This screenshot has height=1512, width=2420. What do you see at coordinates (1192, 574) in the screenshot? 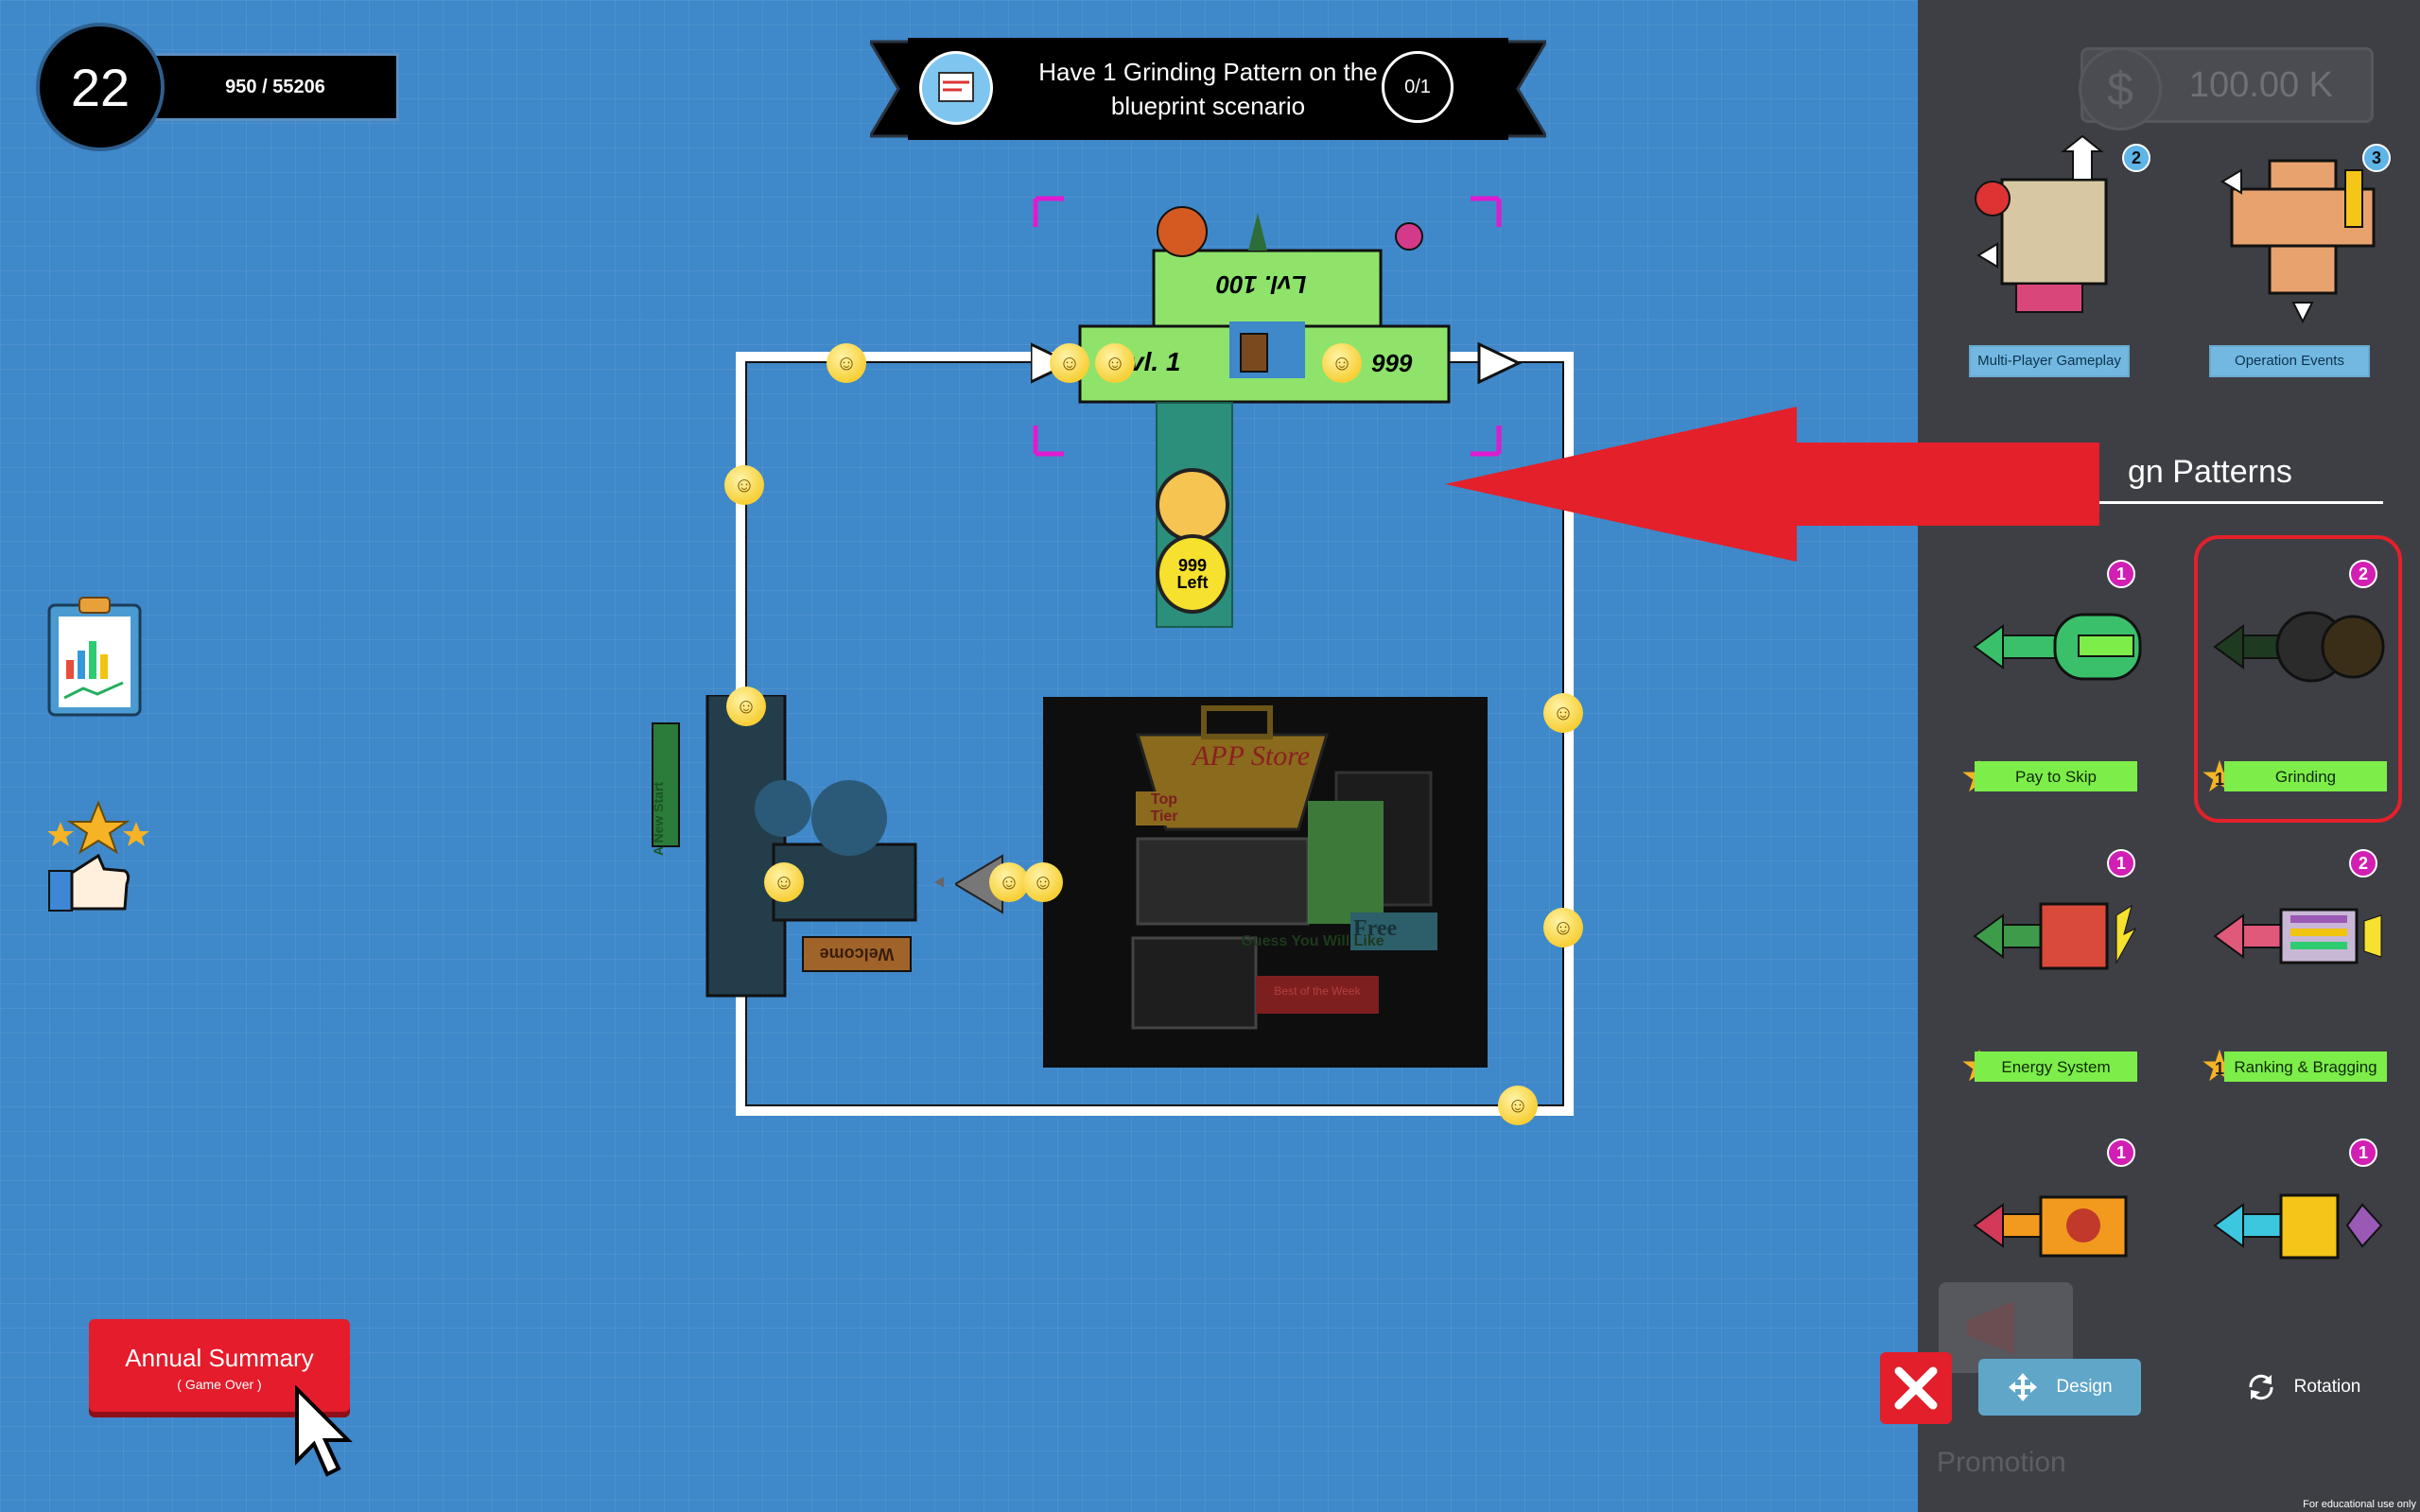
I see `left-counter: 999 Left` at bounding box center [1192, 574].